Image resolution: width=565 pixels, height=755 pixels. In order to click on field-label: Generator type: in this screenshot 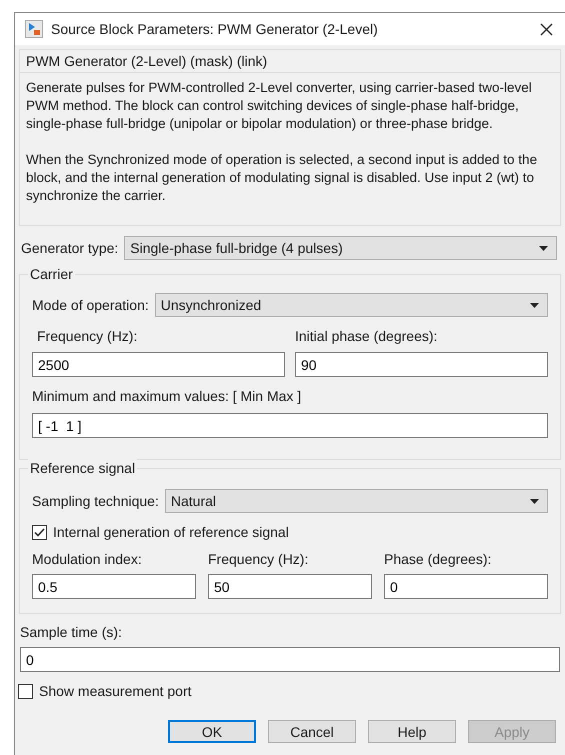, I will do `click(69, 248)`.